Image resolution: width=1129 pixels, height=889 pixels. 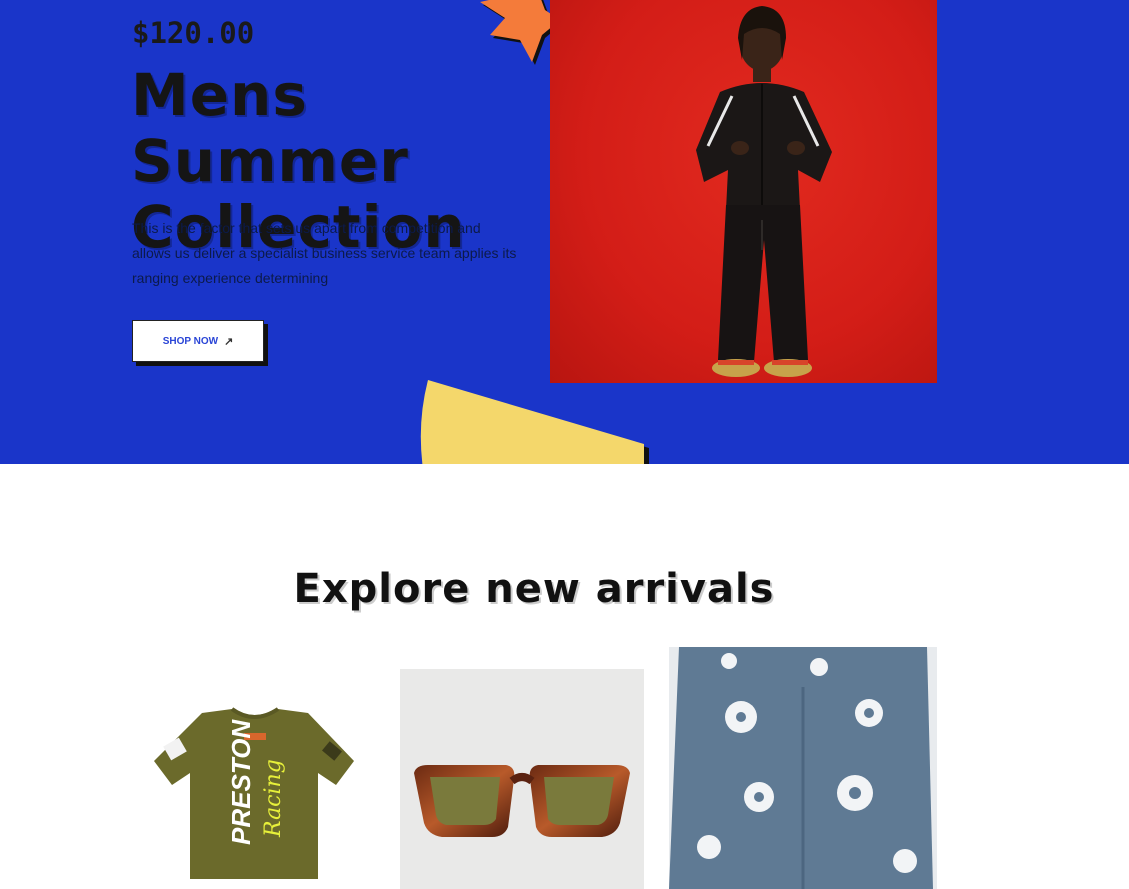 I want to click on yellow-half-circle-decoration, so click(x=534, y=422).